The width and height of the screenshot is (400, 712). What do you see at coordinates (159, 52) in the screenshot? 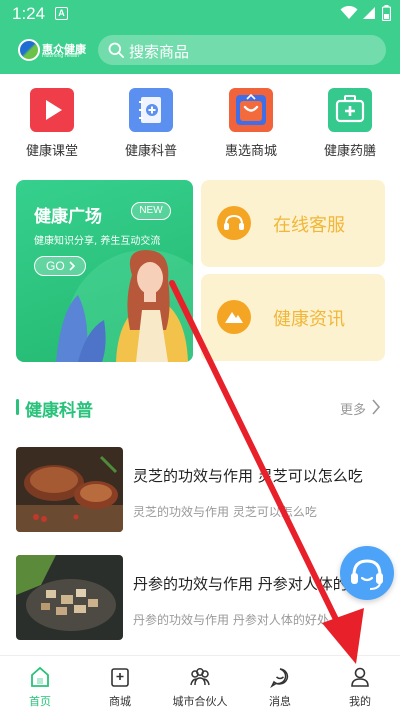
I see `search-placeholder: 搜索商品` at bounding box center [159, 52].